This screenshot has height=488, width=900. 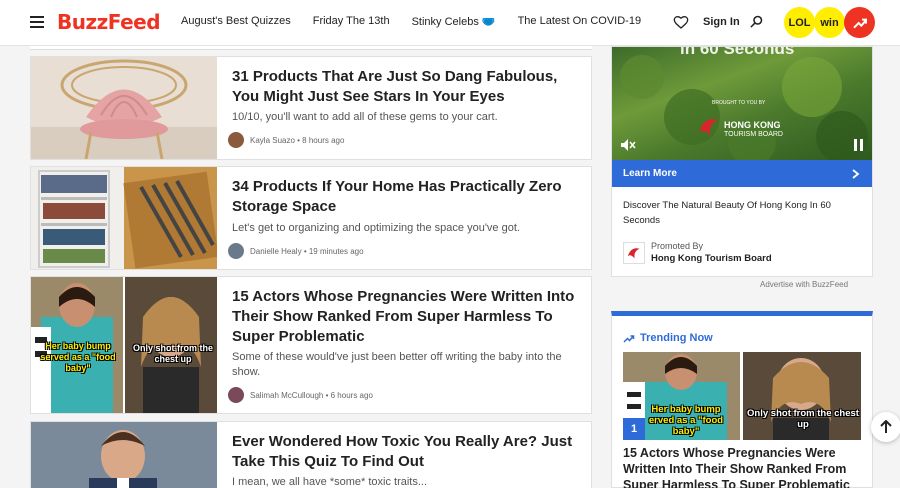 I want to click on shell-chair-image, so click(x=124, y=108).